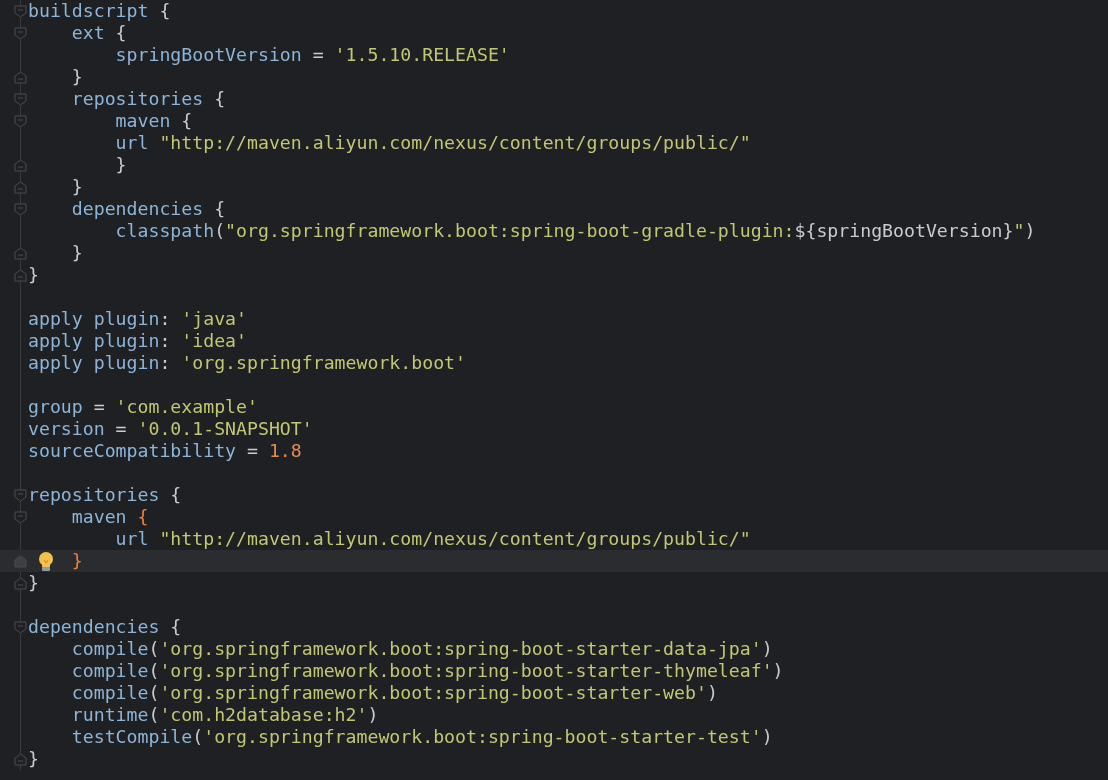 The image size is (1108, 780). I want to click on code-line: compile('org.springframework.boot:spring-boot-starter-web'), so click(394, 693).